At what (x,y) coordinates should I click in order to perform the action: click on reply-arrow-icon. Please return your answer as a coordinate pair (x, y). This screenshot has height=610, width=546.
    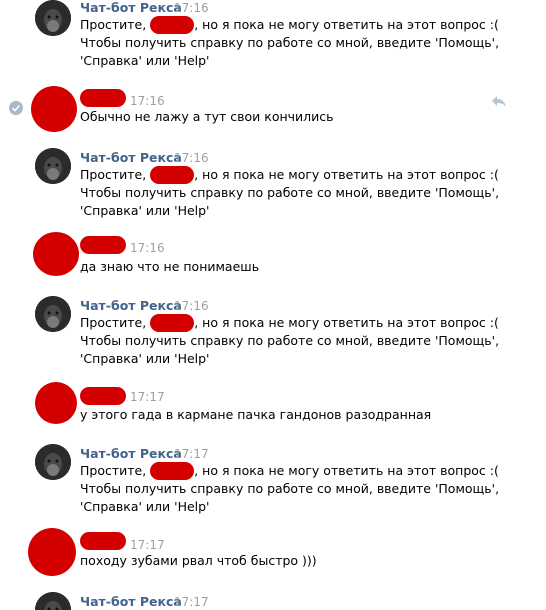
    Looking at the image, I should click on (499, 101).